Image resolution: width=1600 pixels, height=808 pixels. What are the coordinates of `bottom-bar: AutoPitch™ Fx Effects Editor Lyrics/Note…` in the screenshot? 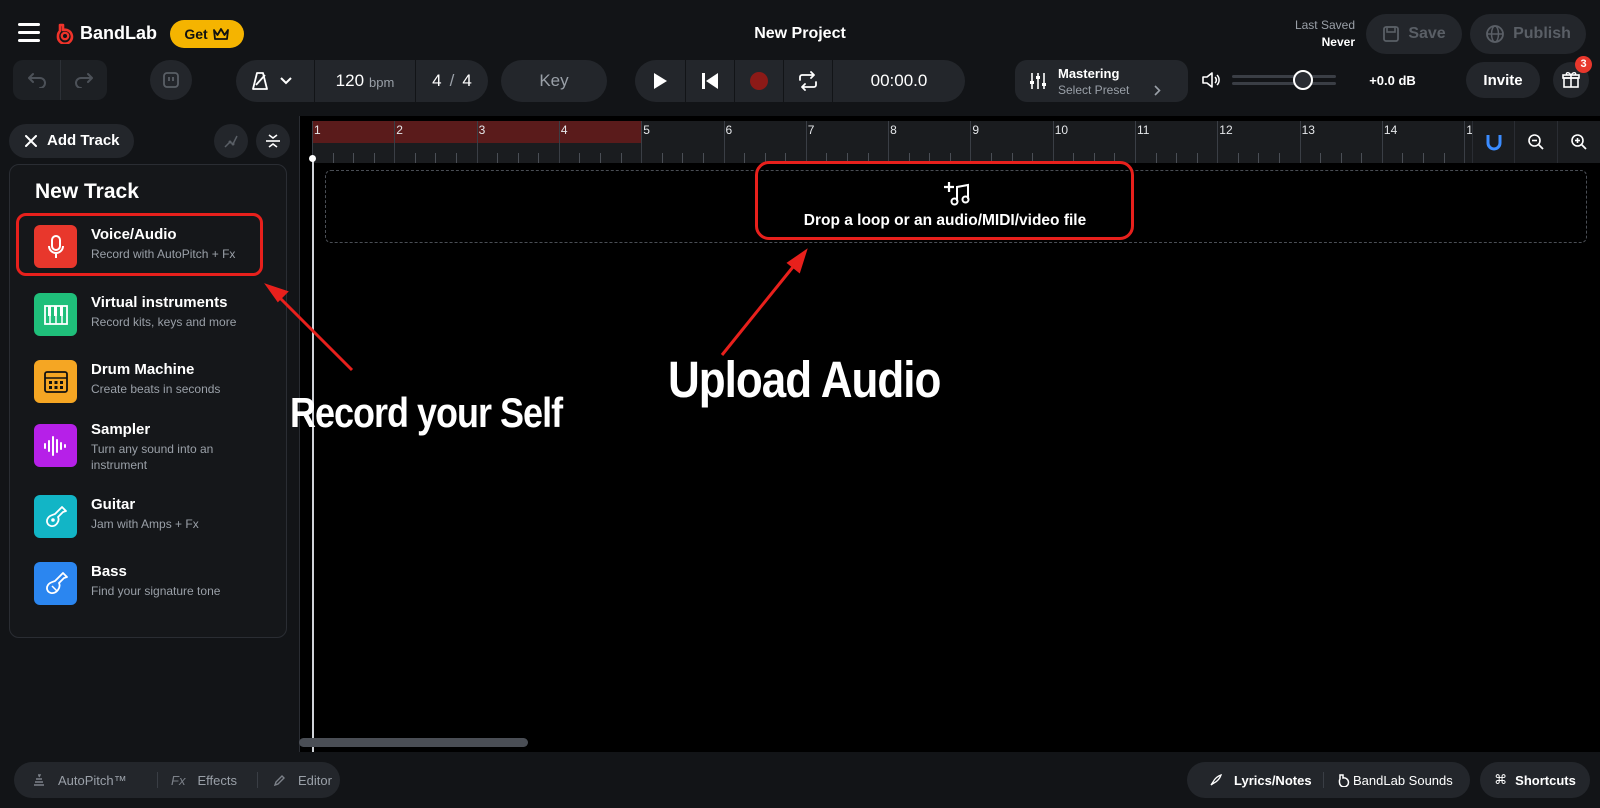 It's located at (800, 780).